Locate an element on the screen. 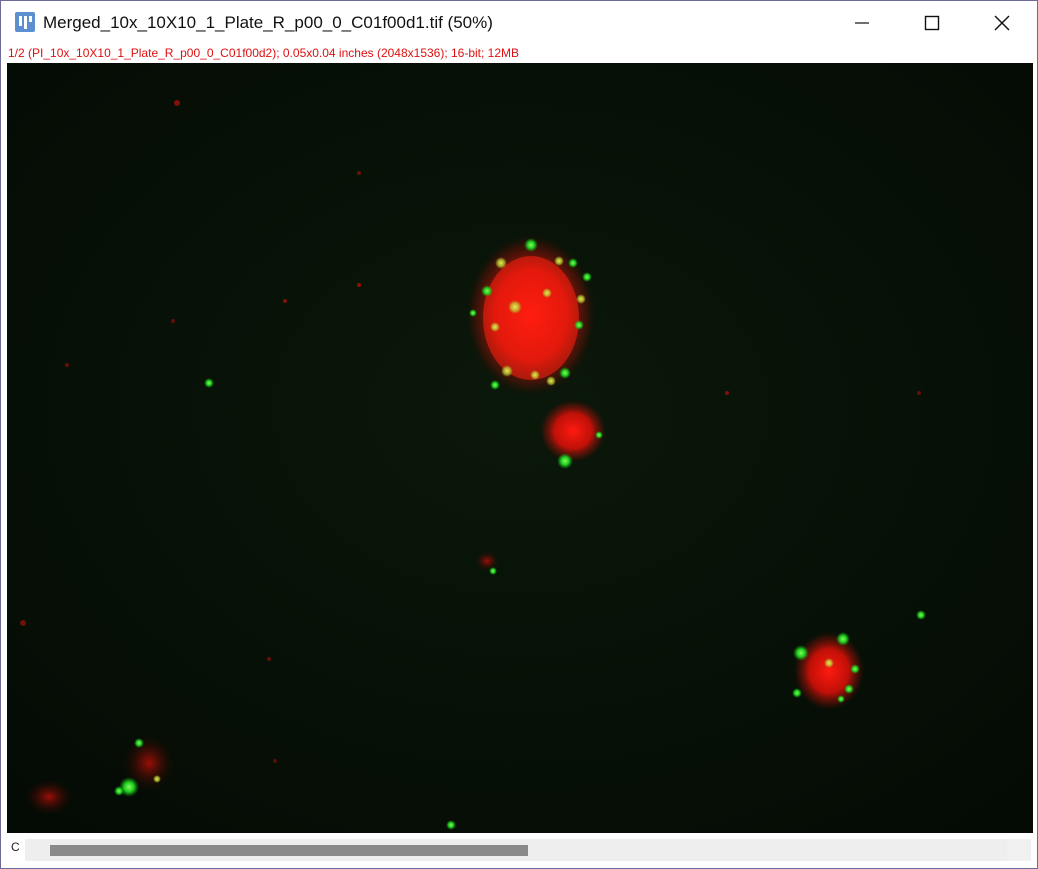 This screenshot has width=1038, height=869. channel-scrollbar is located at coordinates (528, 850).